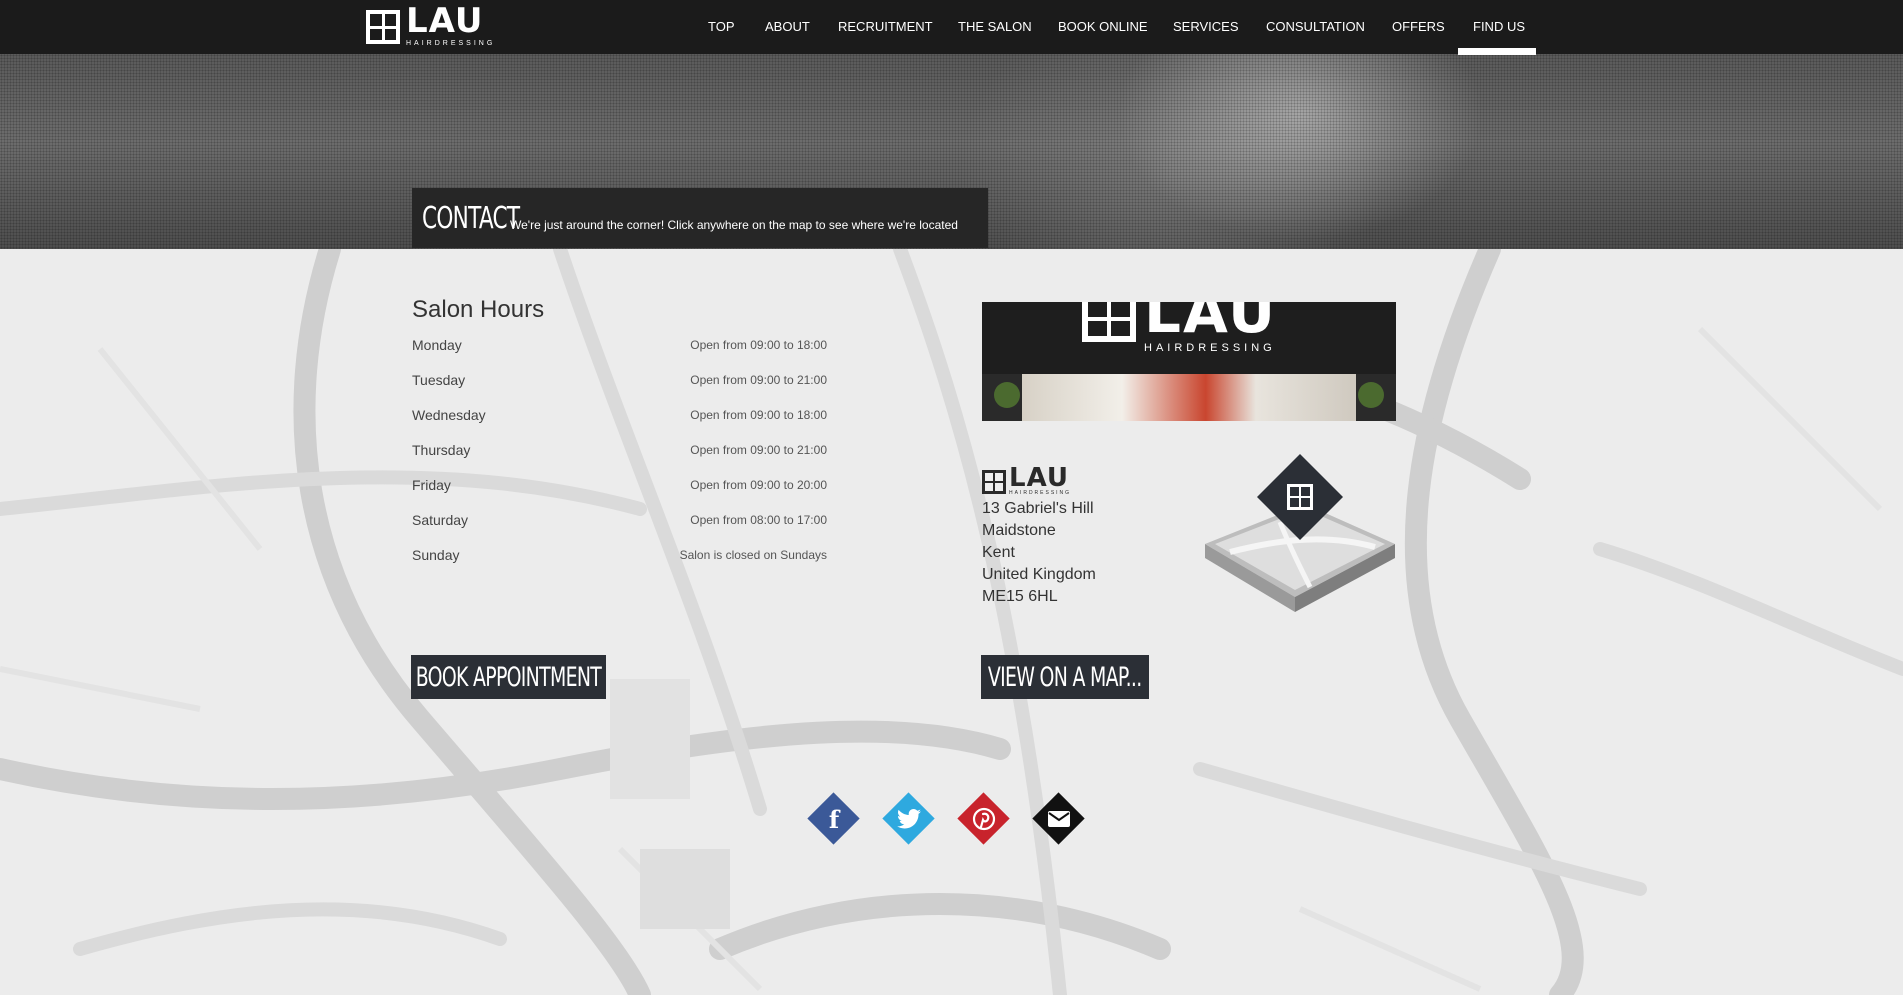 The width and height of the screenshot is (1903, 995). I want to click on storefront-wordmark: LAU HAIRDRESSING, so click(1210, 328).